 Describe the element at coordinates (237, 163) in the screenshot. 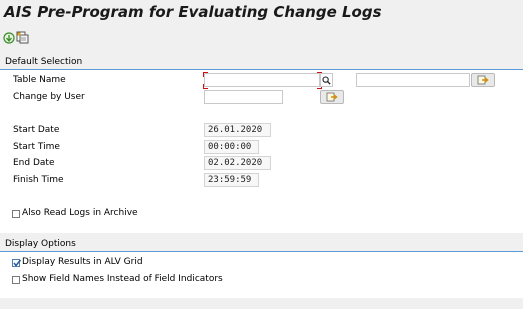

I see `end-date-input: 02.02.2020` at that location.